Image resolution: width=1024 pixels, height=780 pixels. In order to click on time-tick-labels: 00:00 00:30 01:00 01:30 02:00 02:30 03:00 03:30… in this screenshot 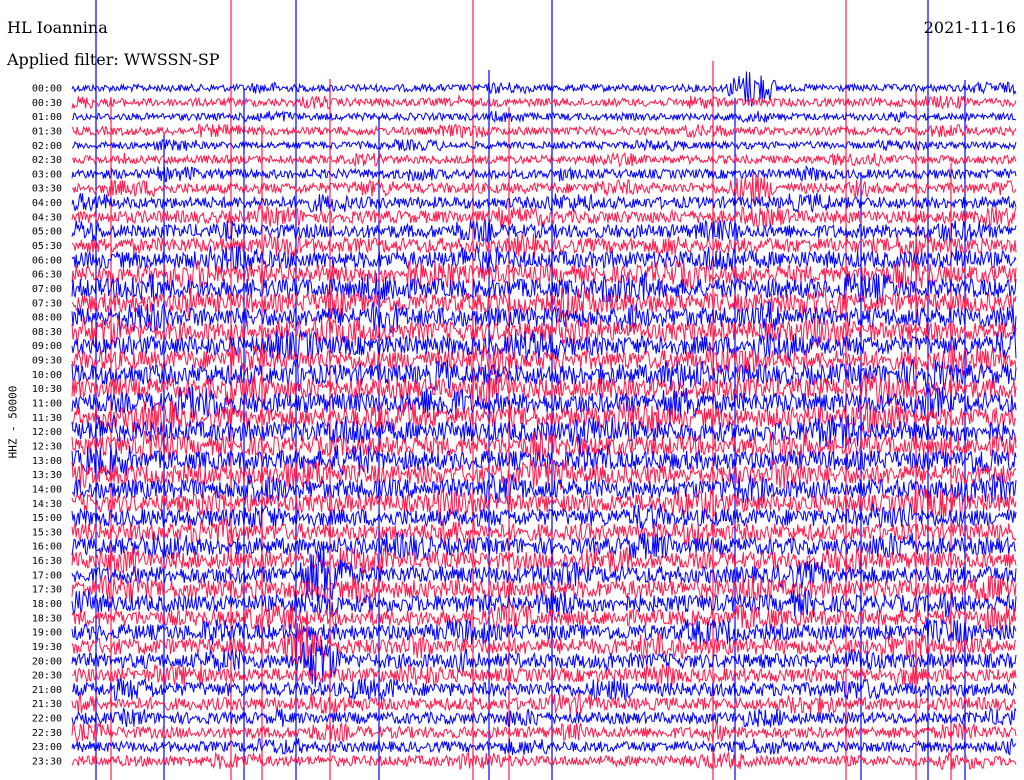, I will do `click(47, 426)`.